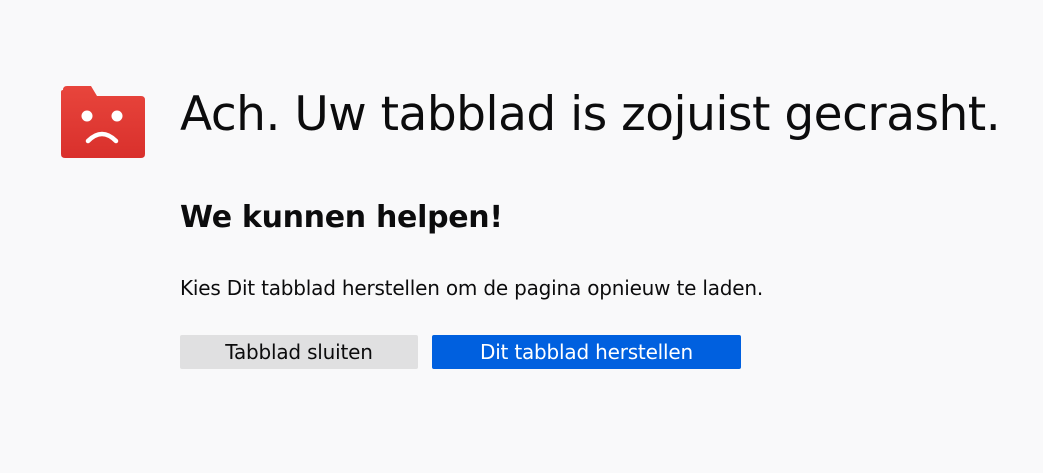  What do you see at coordinates (590, 114) in the screenshot?
I see `page-title: Ach. Uw tabblad is zojuist gecrasht.` at bounding box center [590, 114].